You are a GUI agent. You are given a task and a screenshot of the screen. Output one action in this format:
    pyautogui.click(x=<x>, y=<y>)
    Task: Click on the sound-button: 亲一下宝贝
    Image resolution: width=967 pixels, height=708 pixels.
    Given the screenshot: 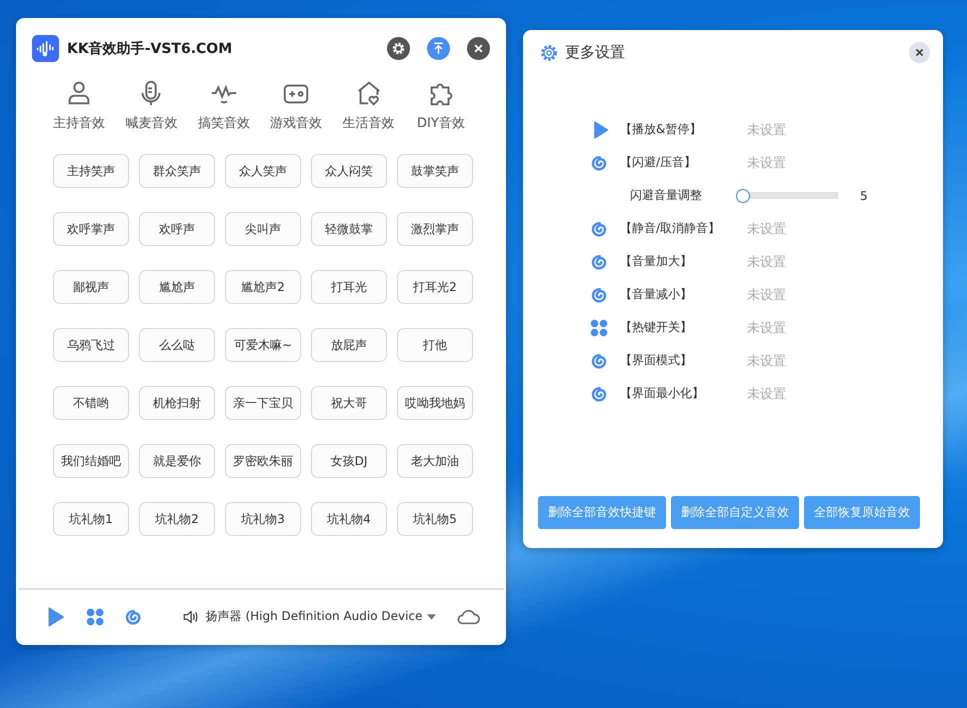 What is the action you would take?
    pyautogui.click(x=263, y=403)
    